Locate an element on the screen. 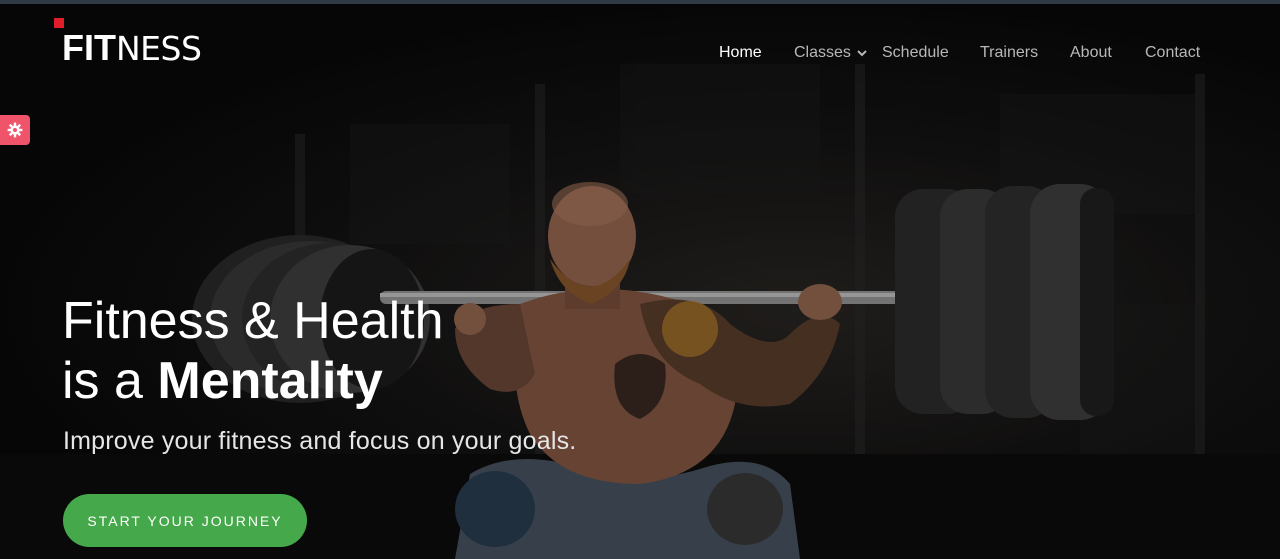 The height and width of the screenshot is (559, 1280). start-journey-button: START YOUR JOURNEY is located at coordinates (185, 520).